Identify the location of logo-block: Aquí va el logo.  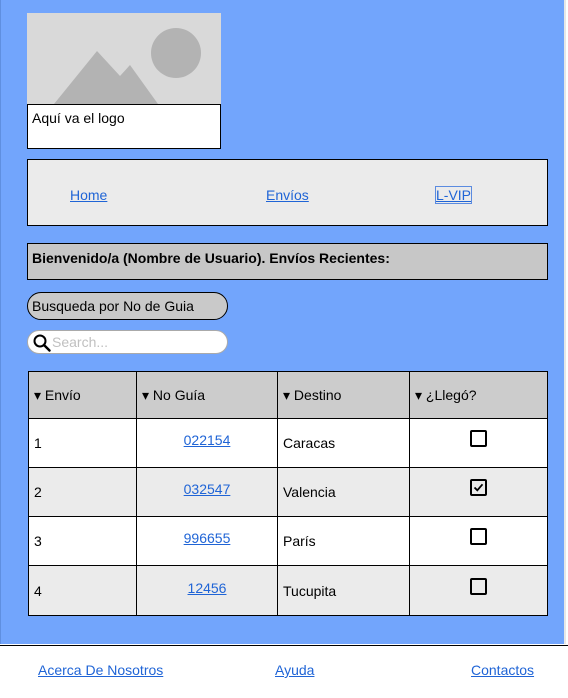
(124, 81).